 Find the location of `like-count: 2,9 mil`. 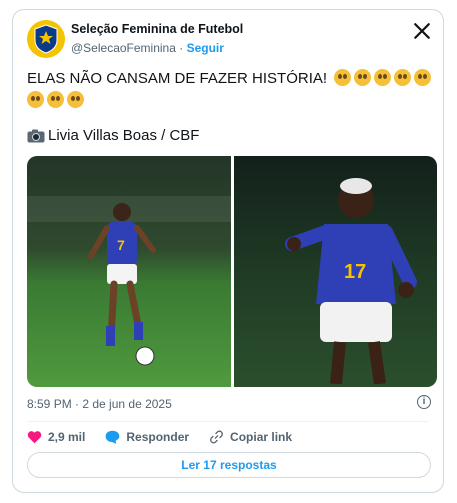

like-count: 2,9 mil is located at coordinates (67, 437).